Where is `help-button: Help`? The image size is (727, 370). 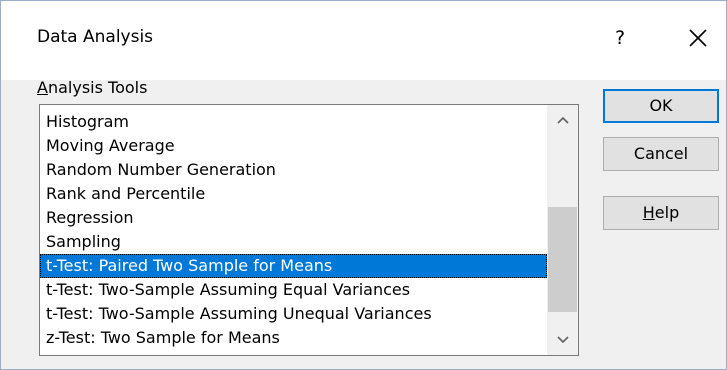
help-button: Help is located at coordinates (661, 213).